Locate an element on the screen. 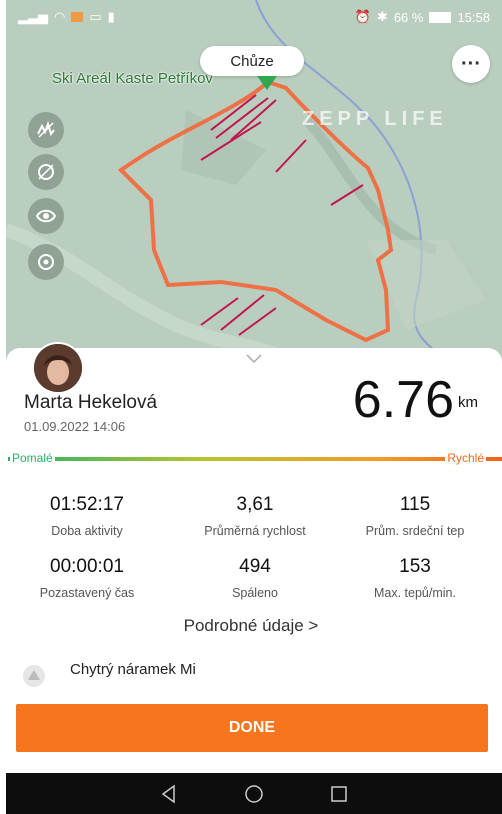 This screenshot has width=502, height=814. back-icon is located at coordinates (169, 794).